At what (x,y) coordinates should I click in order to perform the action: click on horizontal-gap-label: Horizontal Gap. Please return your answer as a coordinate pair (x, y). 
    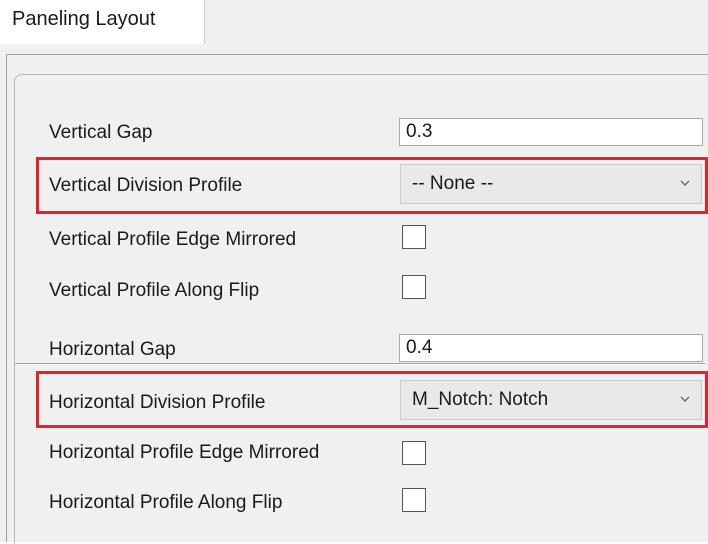
    Looking at the image, I should click on (112, 349).